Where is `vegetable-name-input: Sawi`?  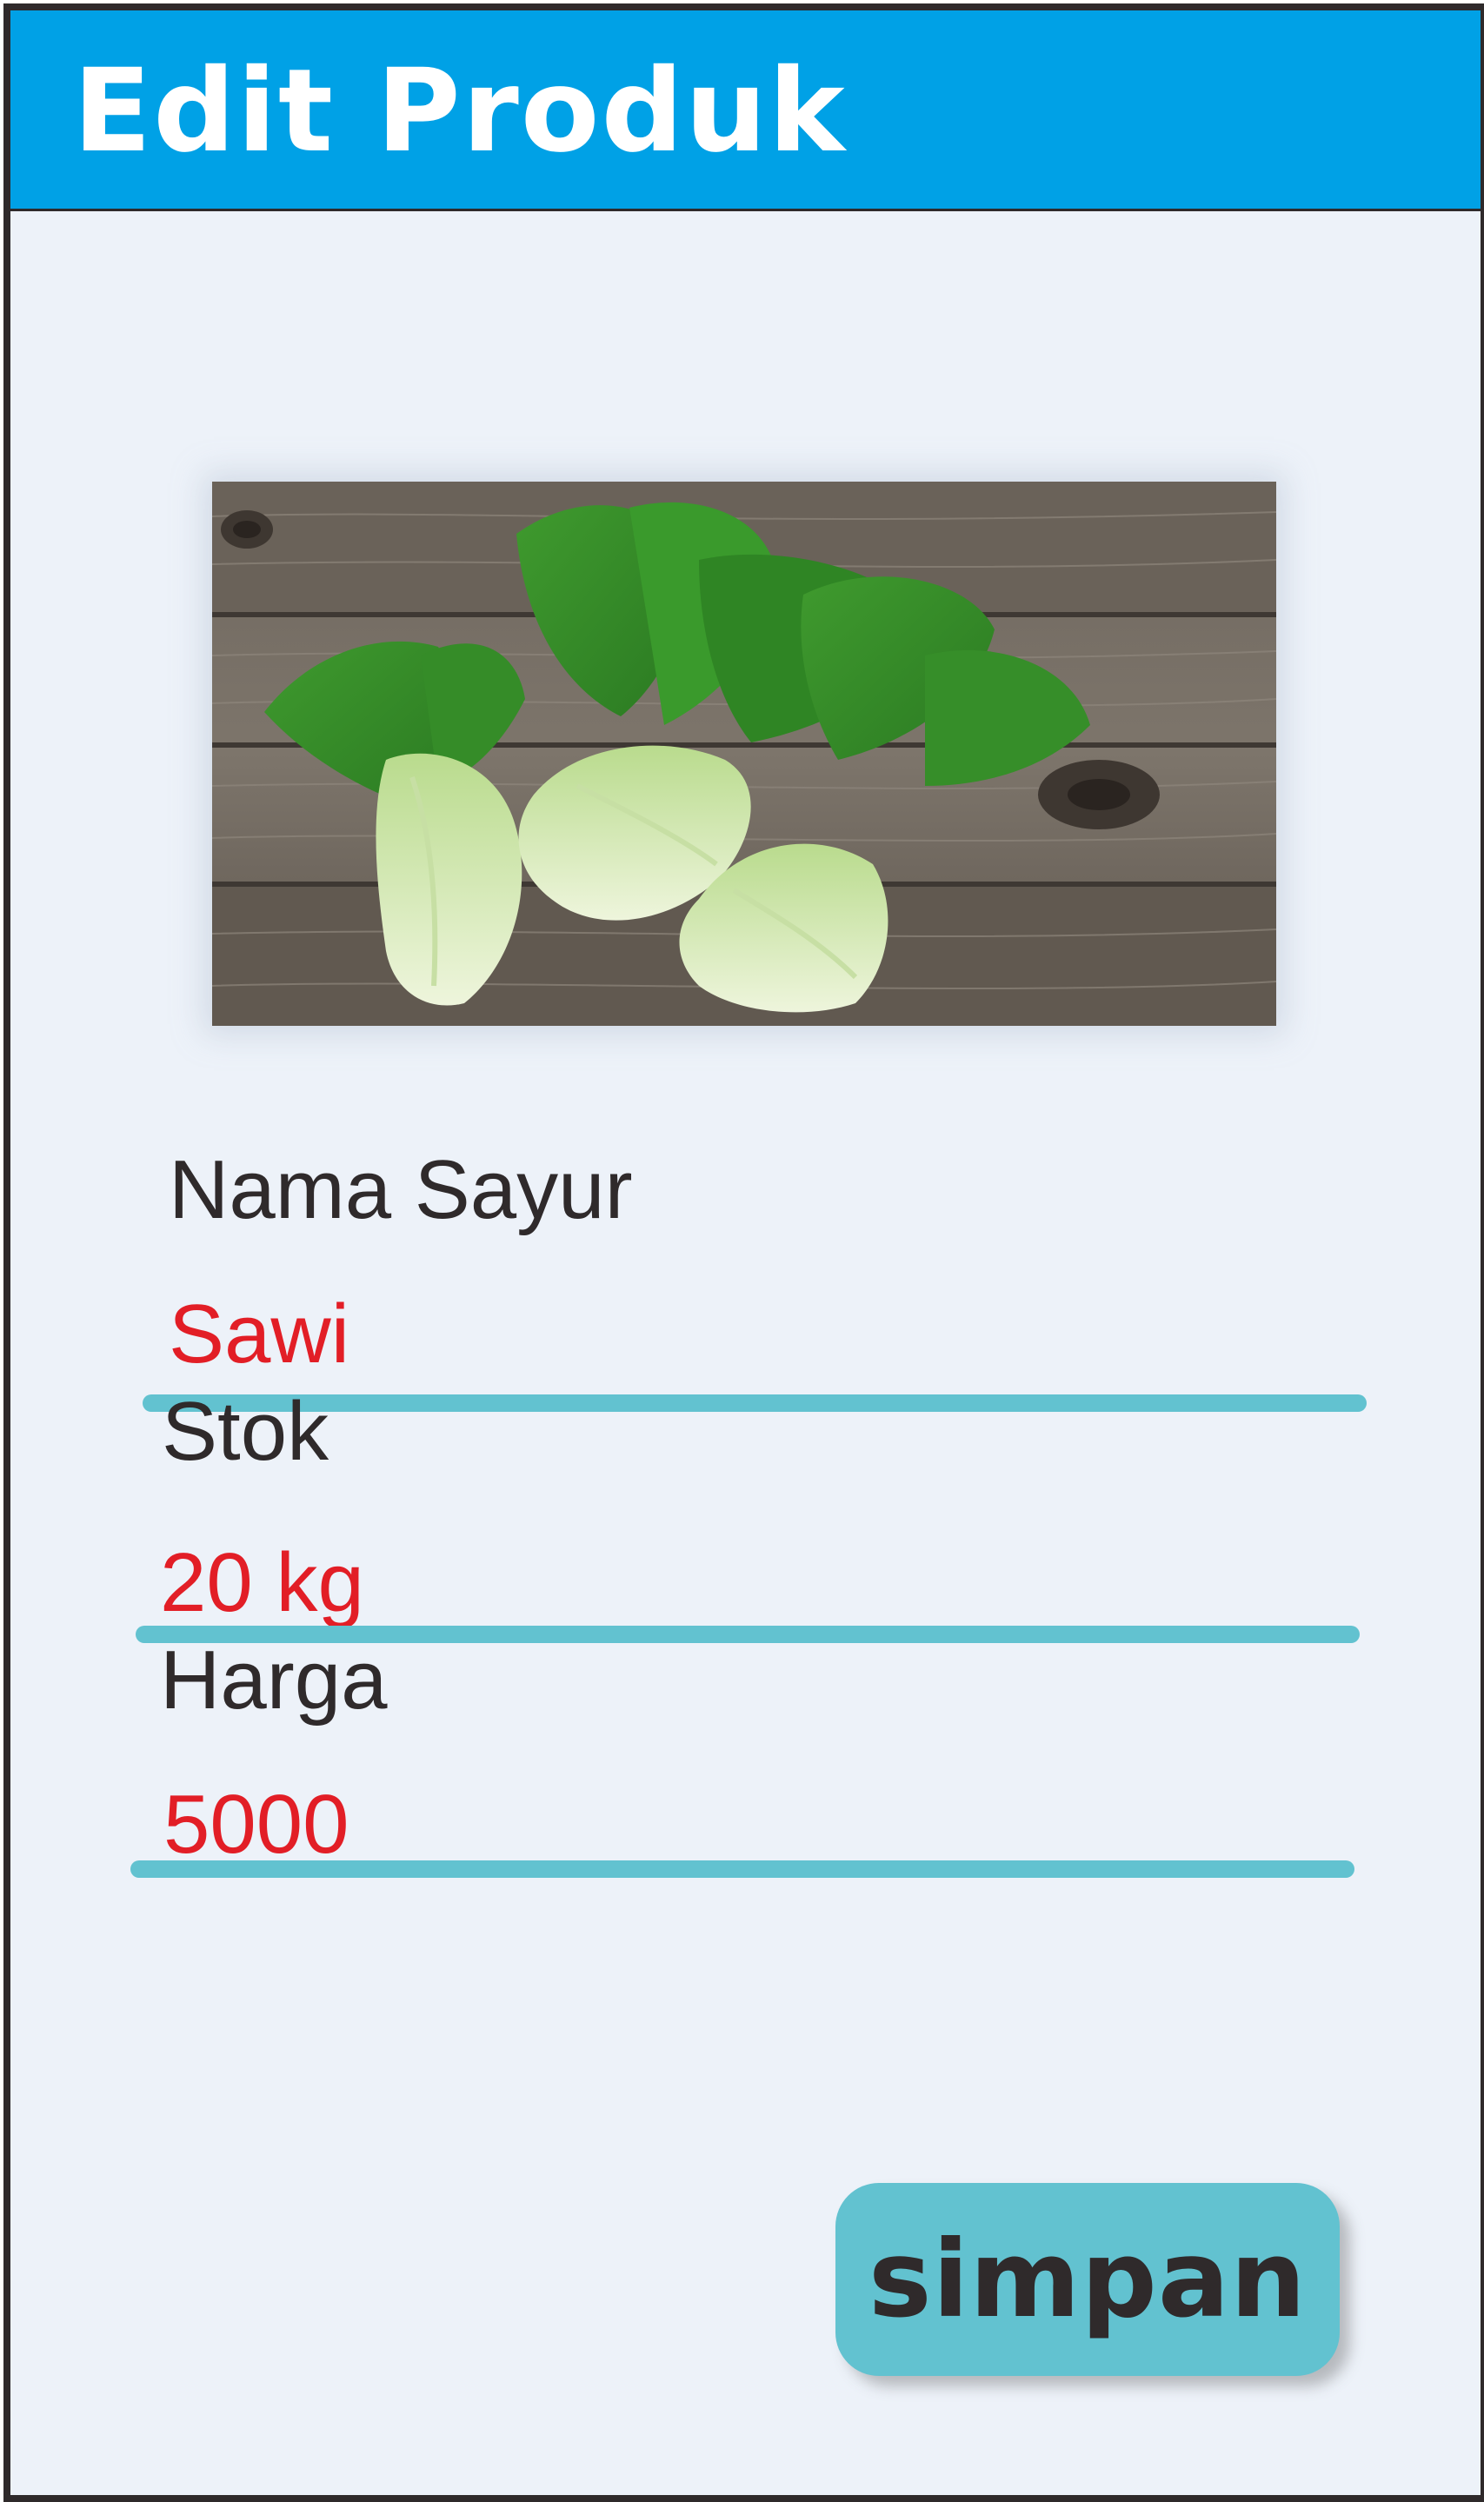 vegetable-name-input: Sawi is located at coordinates (259, 1335).